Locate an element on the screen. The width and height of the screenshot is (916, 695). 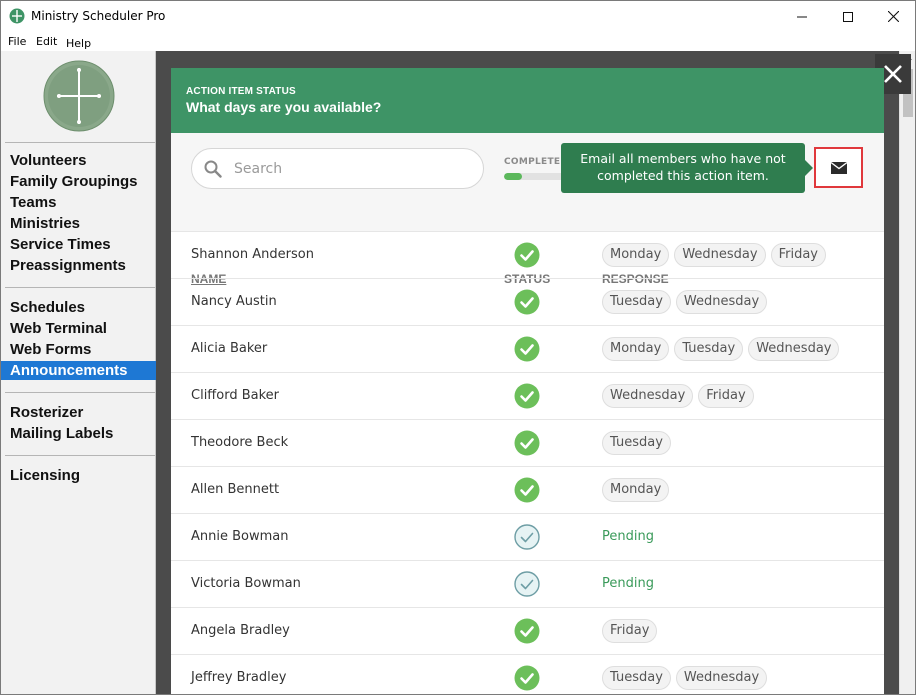
table-row: Victoria Bowman Pending is located at coordinates (527, 583).